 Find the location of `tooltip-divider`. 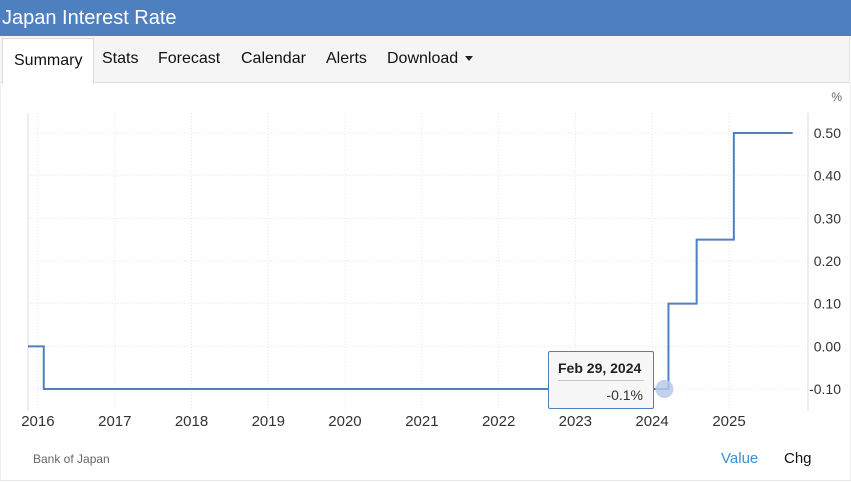

tooltip-divider is located at coordinates (601, 380).